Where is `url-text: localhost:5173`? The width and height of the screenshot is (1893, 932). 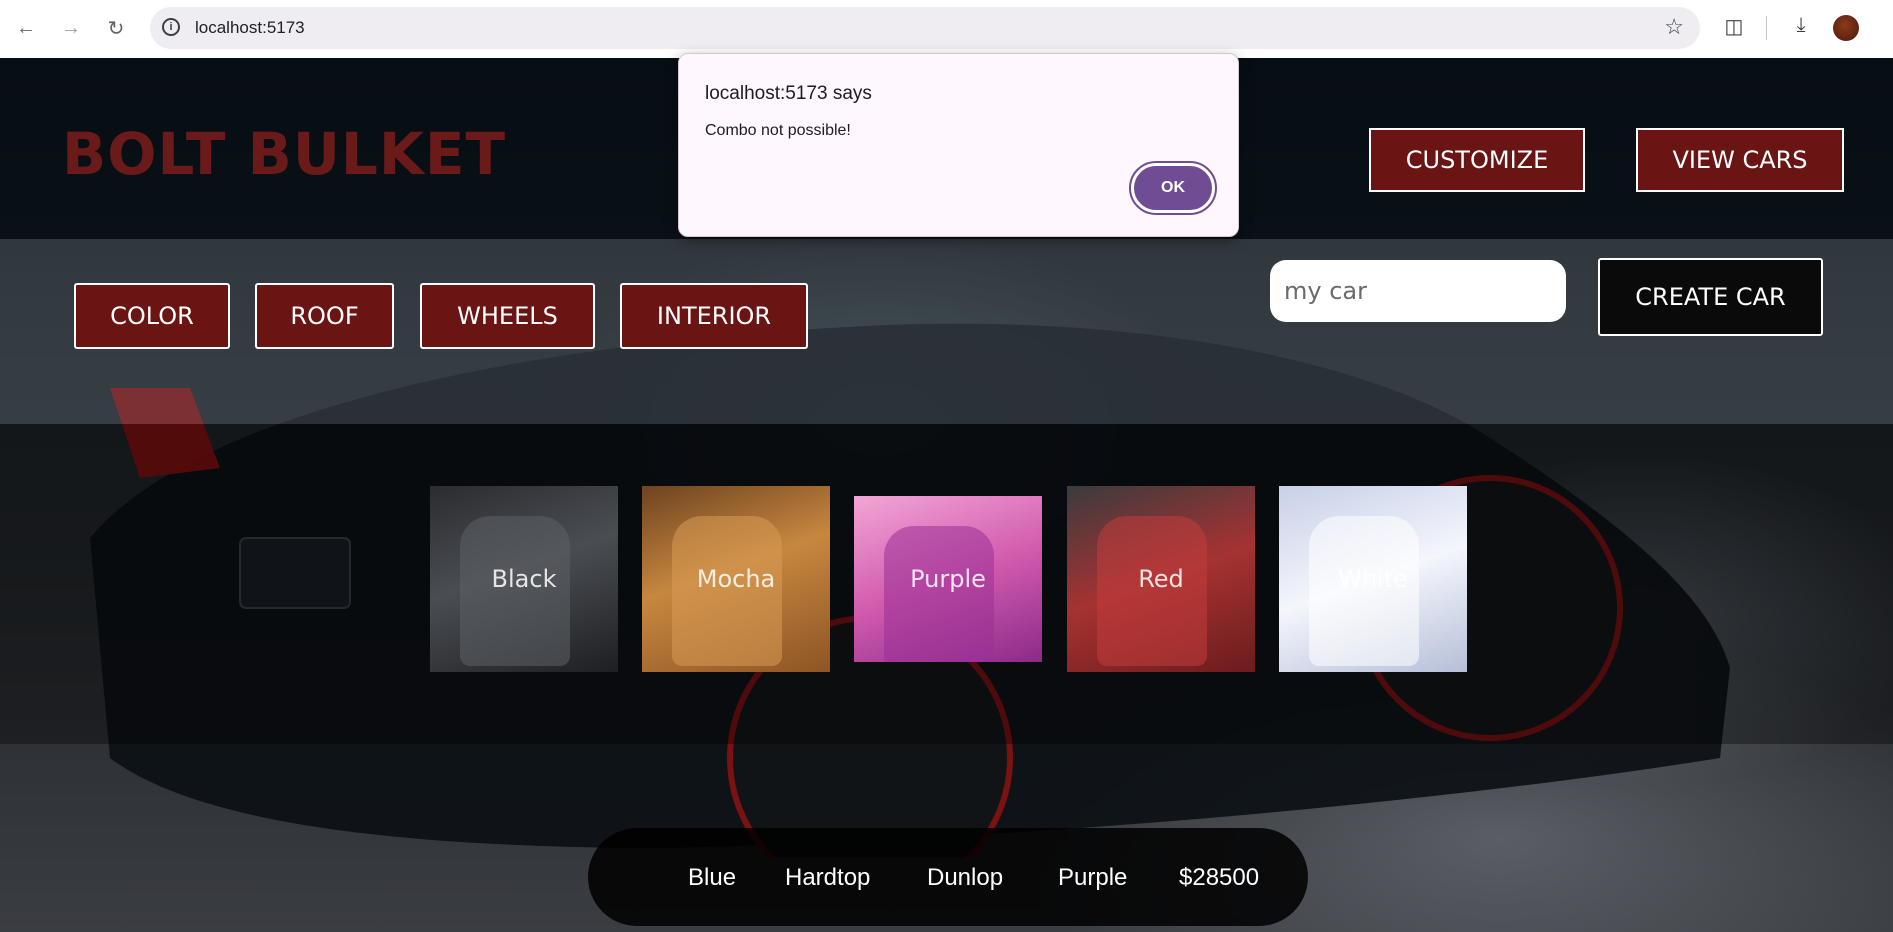
url-text: localhost:5173 is located at coordinates (250, 27).